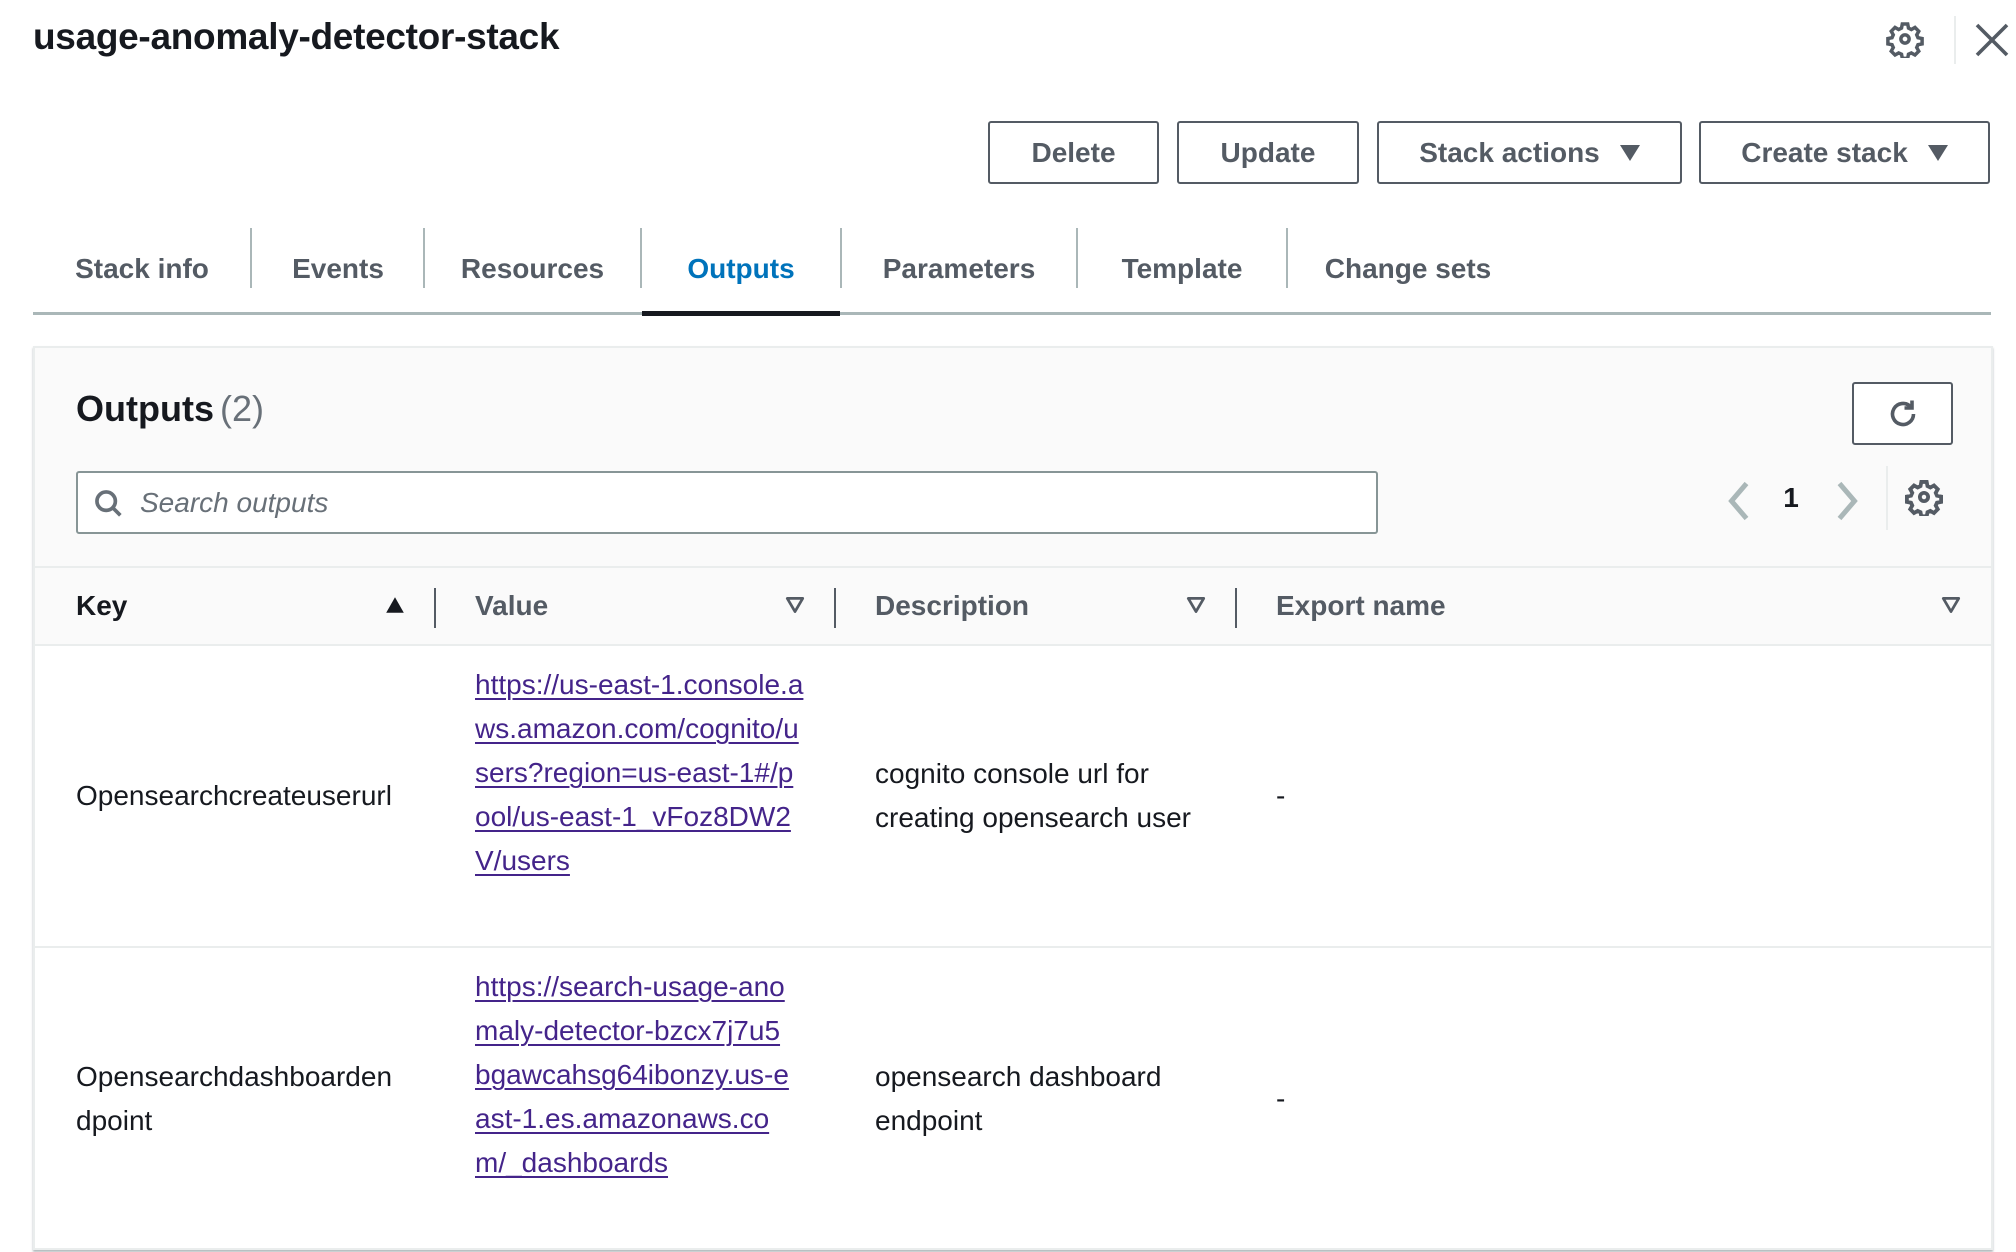  What do you see at coordinates (1905, 40) in the screenshot?
I see `settings-gear-icon` at bounding box center [1905, 40].